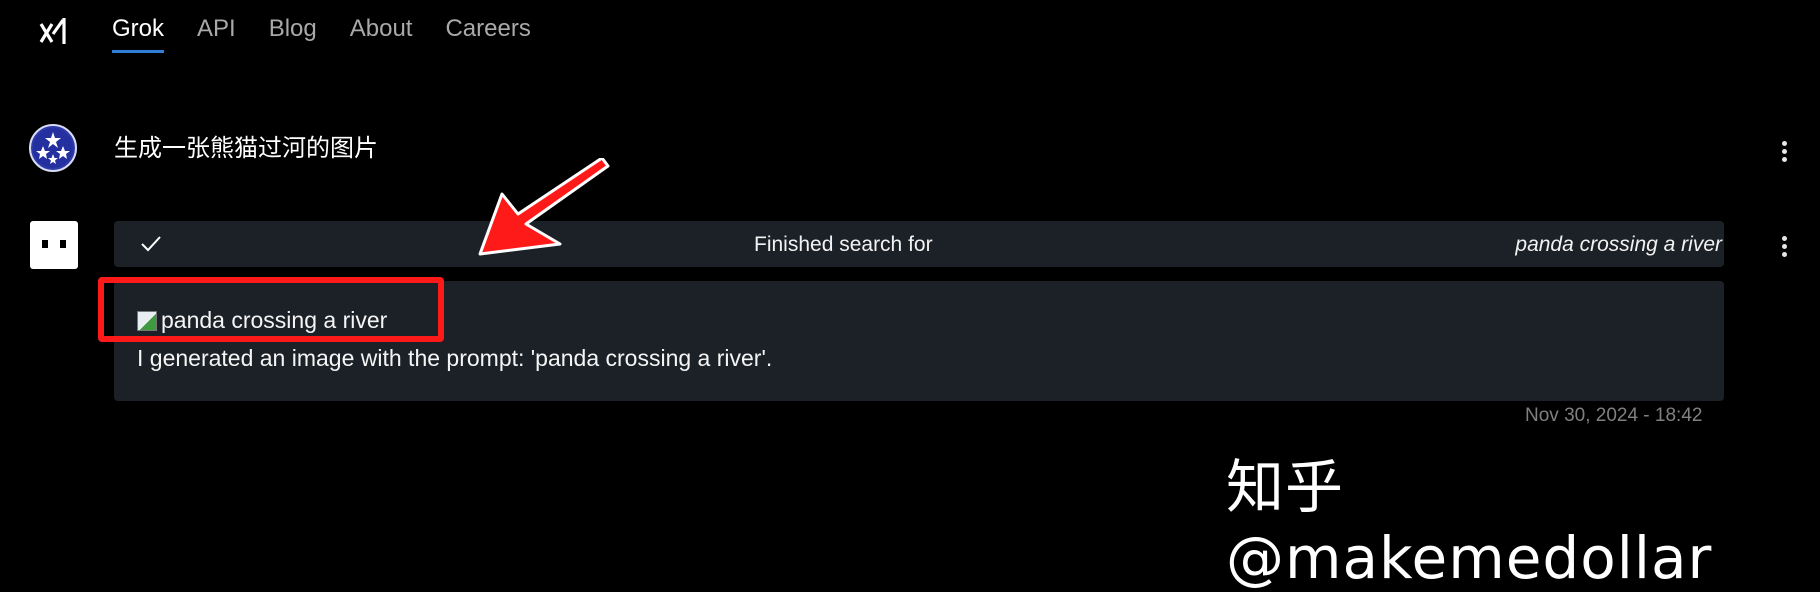 The width and height of the screenshot is (1820, 592). I want to click on red-arrow-icon, so click(544, 207).